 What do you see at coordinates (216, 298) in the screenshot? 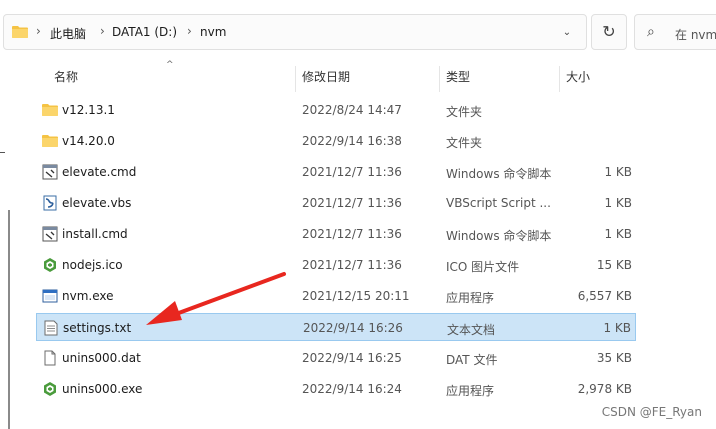
I see `red-arrow-annotation` at bounding box center [216, 298].